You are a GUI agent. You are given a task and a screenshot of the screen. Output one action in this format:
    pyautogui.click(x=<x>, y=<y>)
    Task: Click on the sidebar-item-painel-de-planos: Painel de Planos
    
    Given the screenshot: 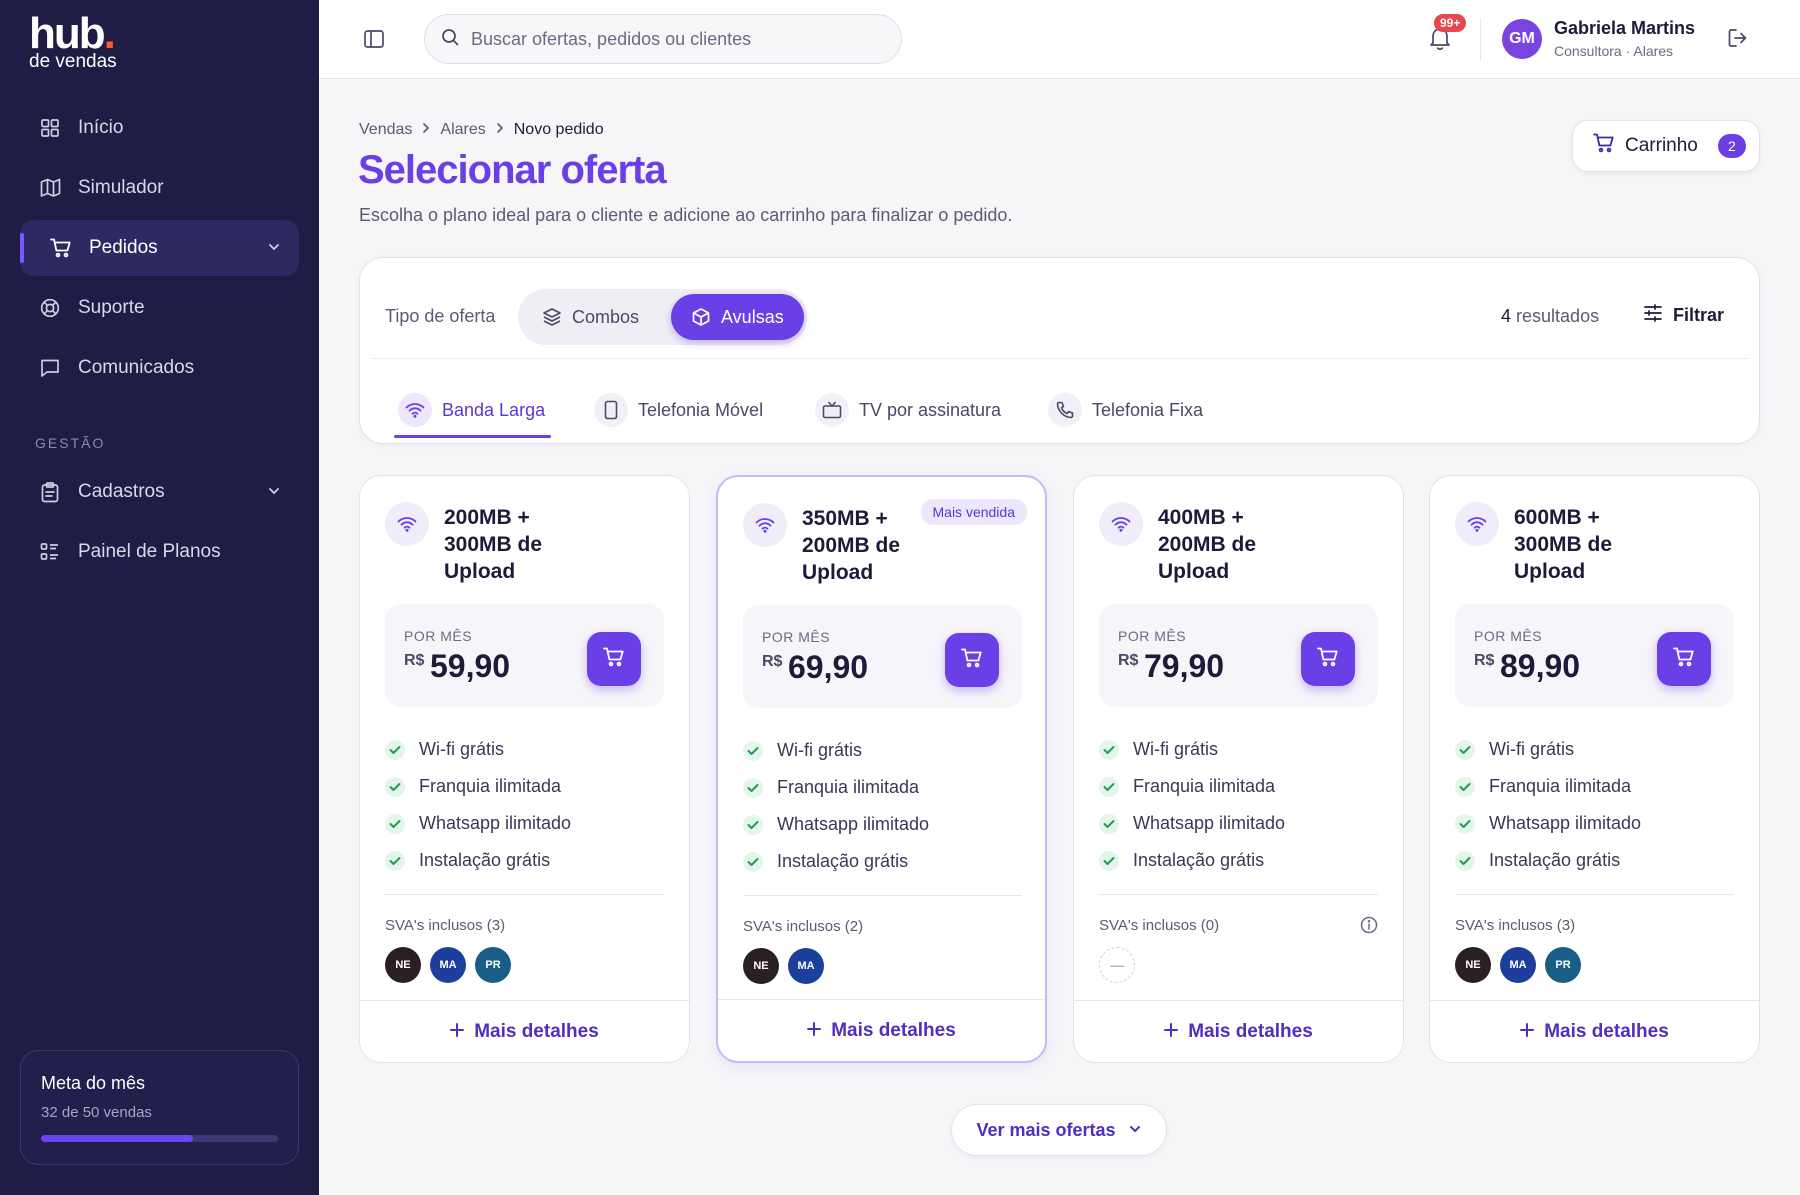 What is the action you would take?
    pyautogui.click(x=159, y=552)
    